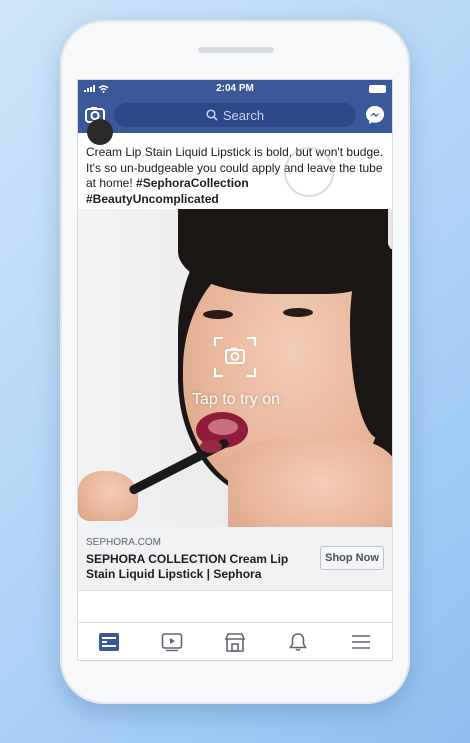 The width and height of the screenshot is (470, 743). Describe the element at coordinates (124, 542) in the screenshot. I see `ad-domain: SEPHORA.COM` at that location.